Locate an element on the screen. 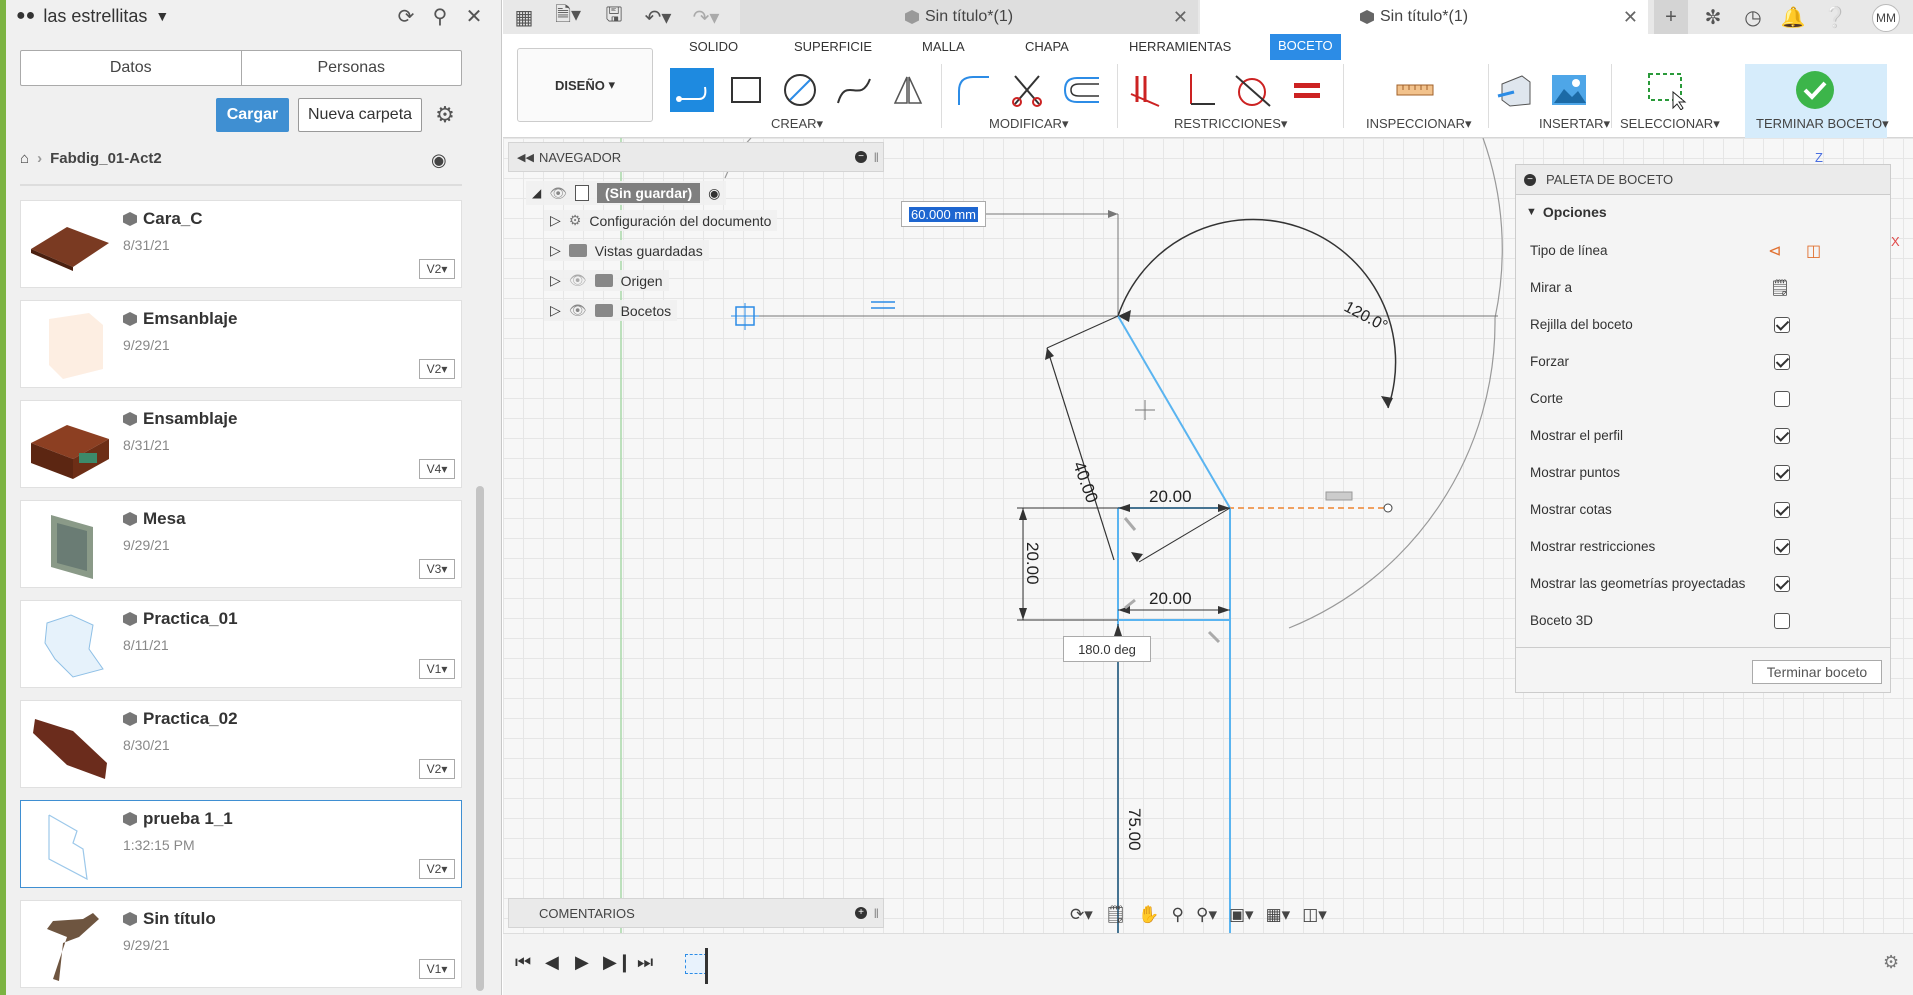  sketch-3d-checkbox is located at coordinates (1782, 620).